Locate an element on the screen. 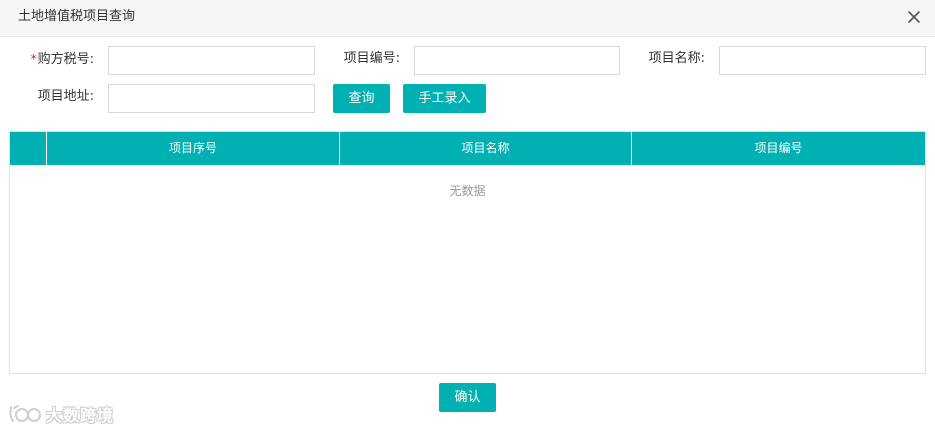  query-button: 查询 is located at coordinates (361, 98).